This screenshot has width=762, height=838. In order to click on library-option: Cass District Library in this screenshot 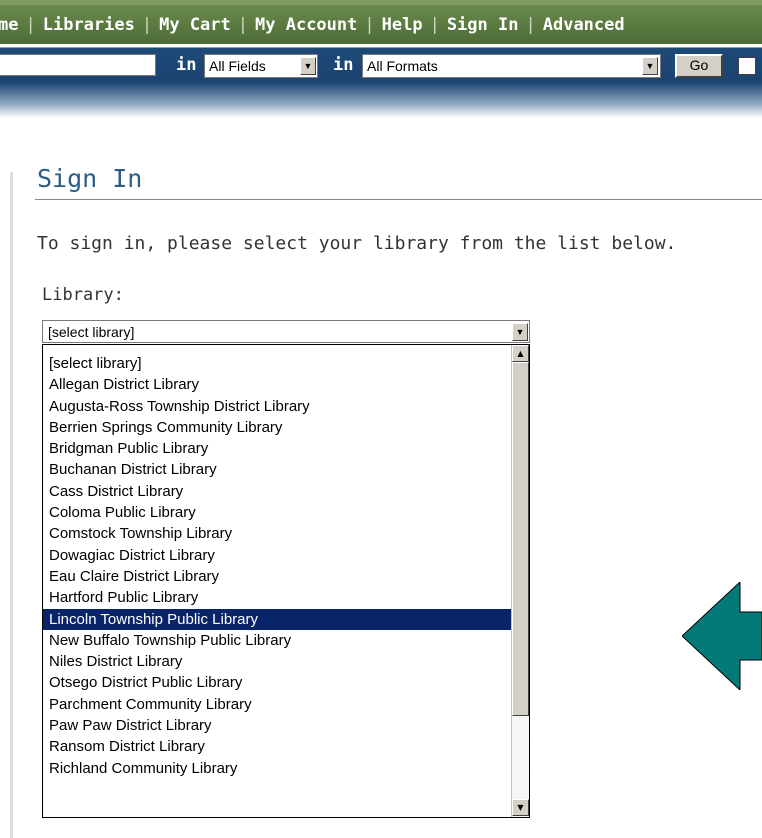, I will do `click(285, 491)`.